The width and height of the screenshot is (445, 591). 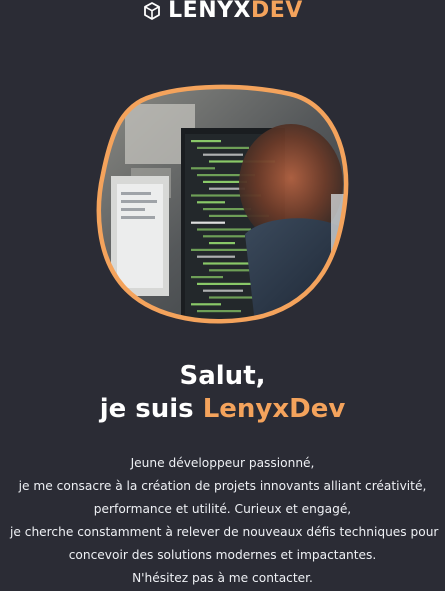 What do you see at coordinates (152, 11) in the screenshot?
I see `cube-icon` at bounding box center [152, 11].